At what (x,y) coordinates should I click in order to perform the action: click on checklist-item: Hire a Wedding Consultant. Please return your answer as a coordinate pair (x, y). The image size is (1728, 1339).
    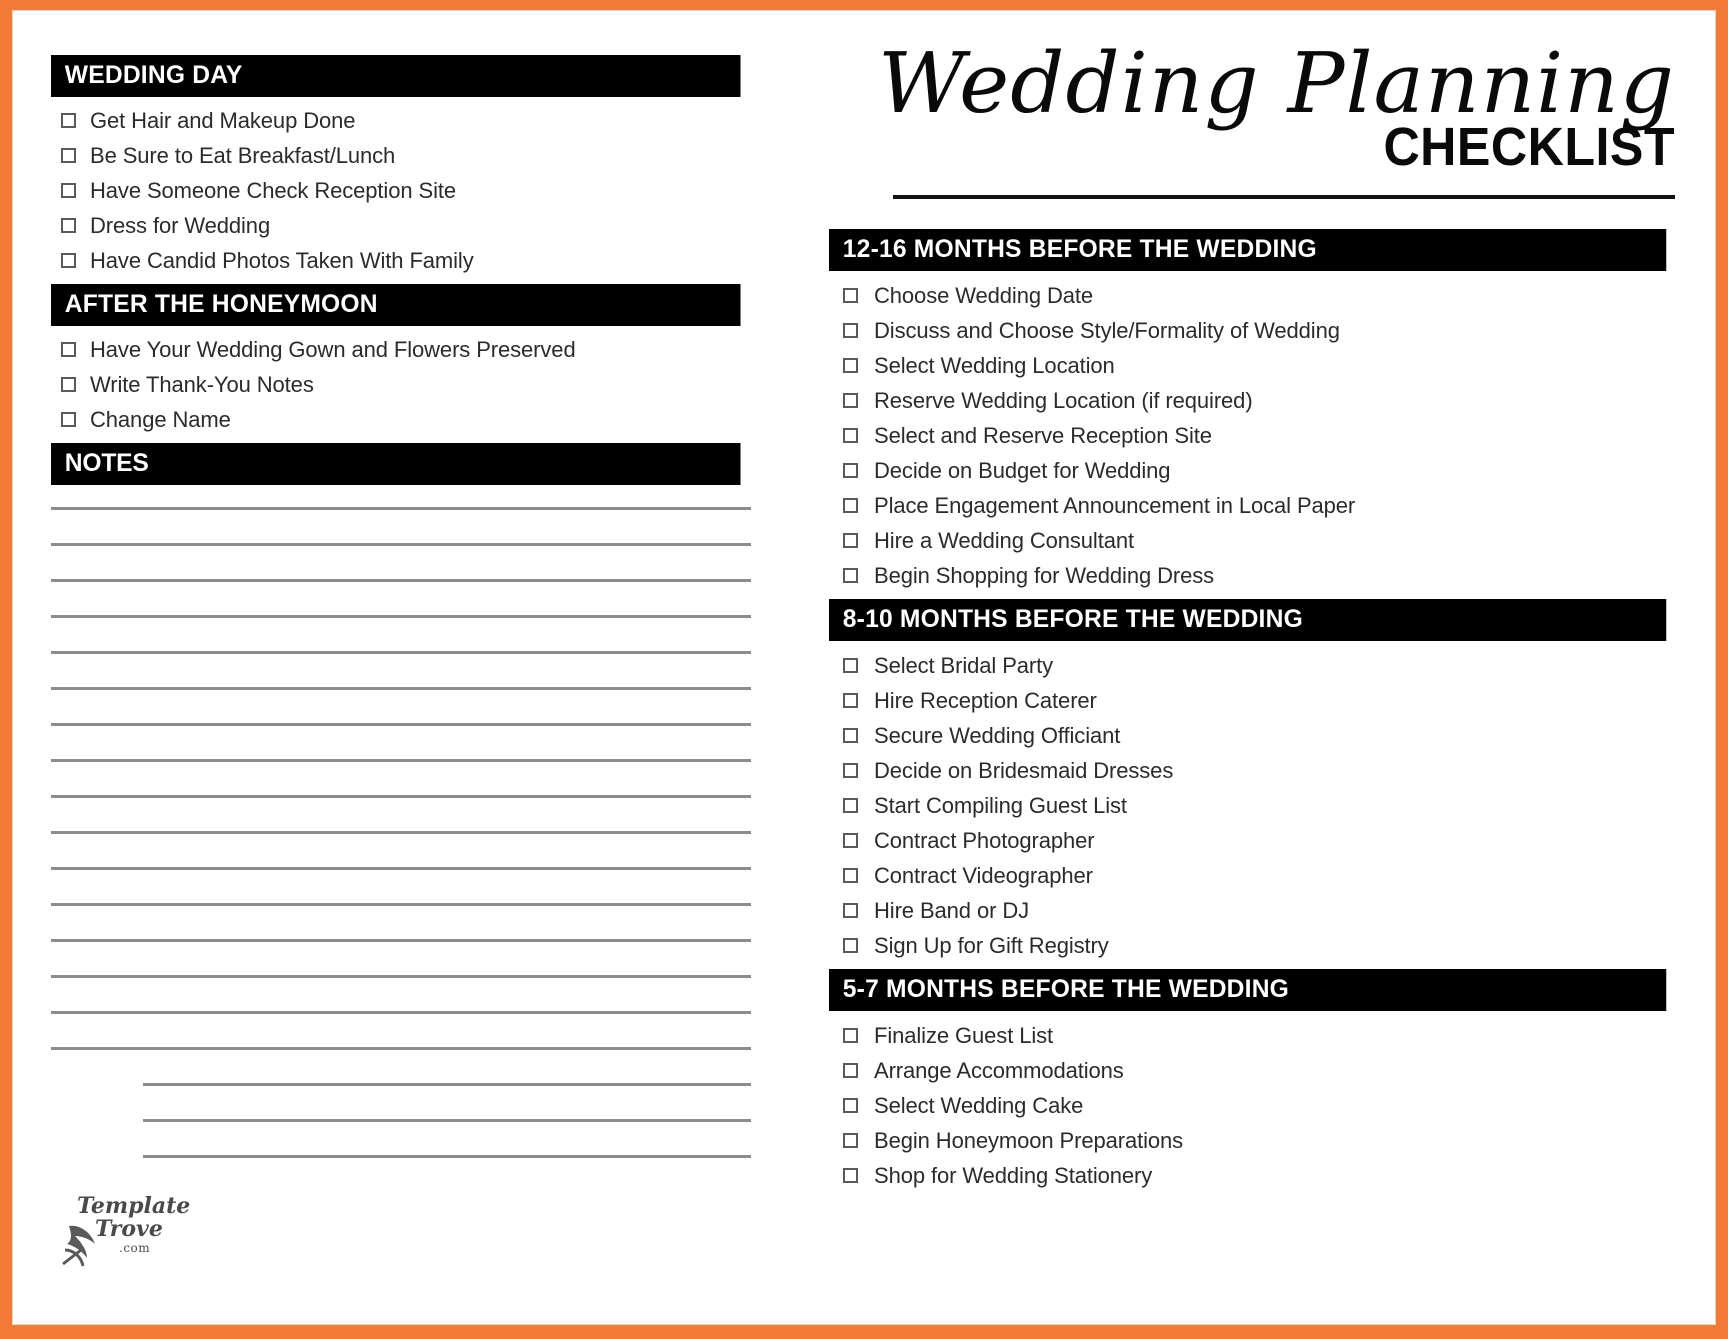
    Looking at the image, I should click on (1254, 540).